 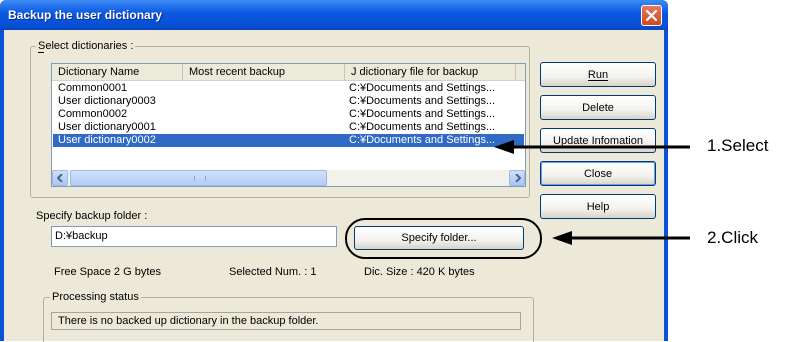 I want to click on item-name: User dictionary0003, so click(x=107, y=101).